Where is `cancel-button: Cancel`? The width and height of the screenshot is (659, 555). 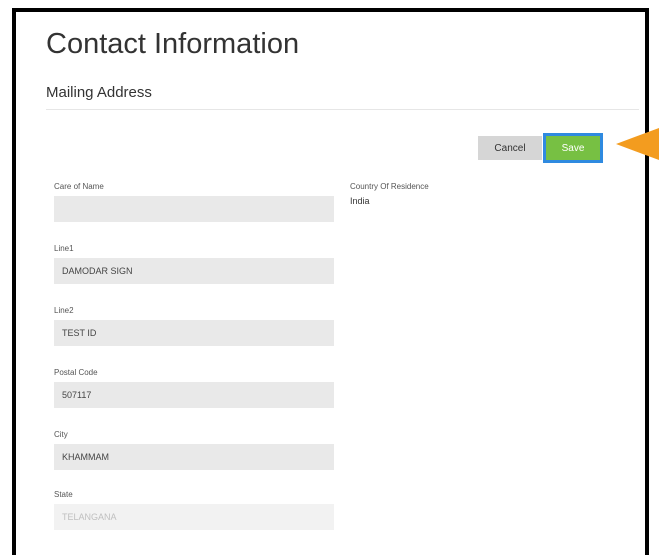 cancel-button: Cancel is located at coordinates (510, 148).